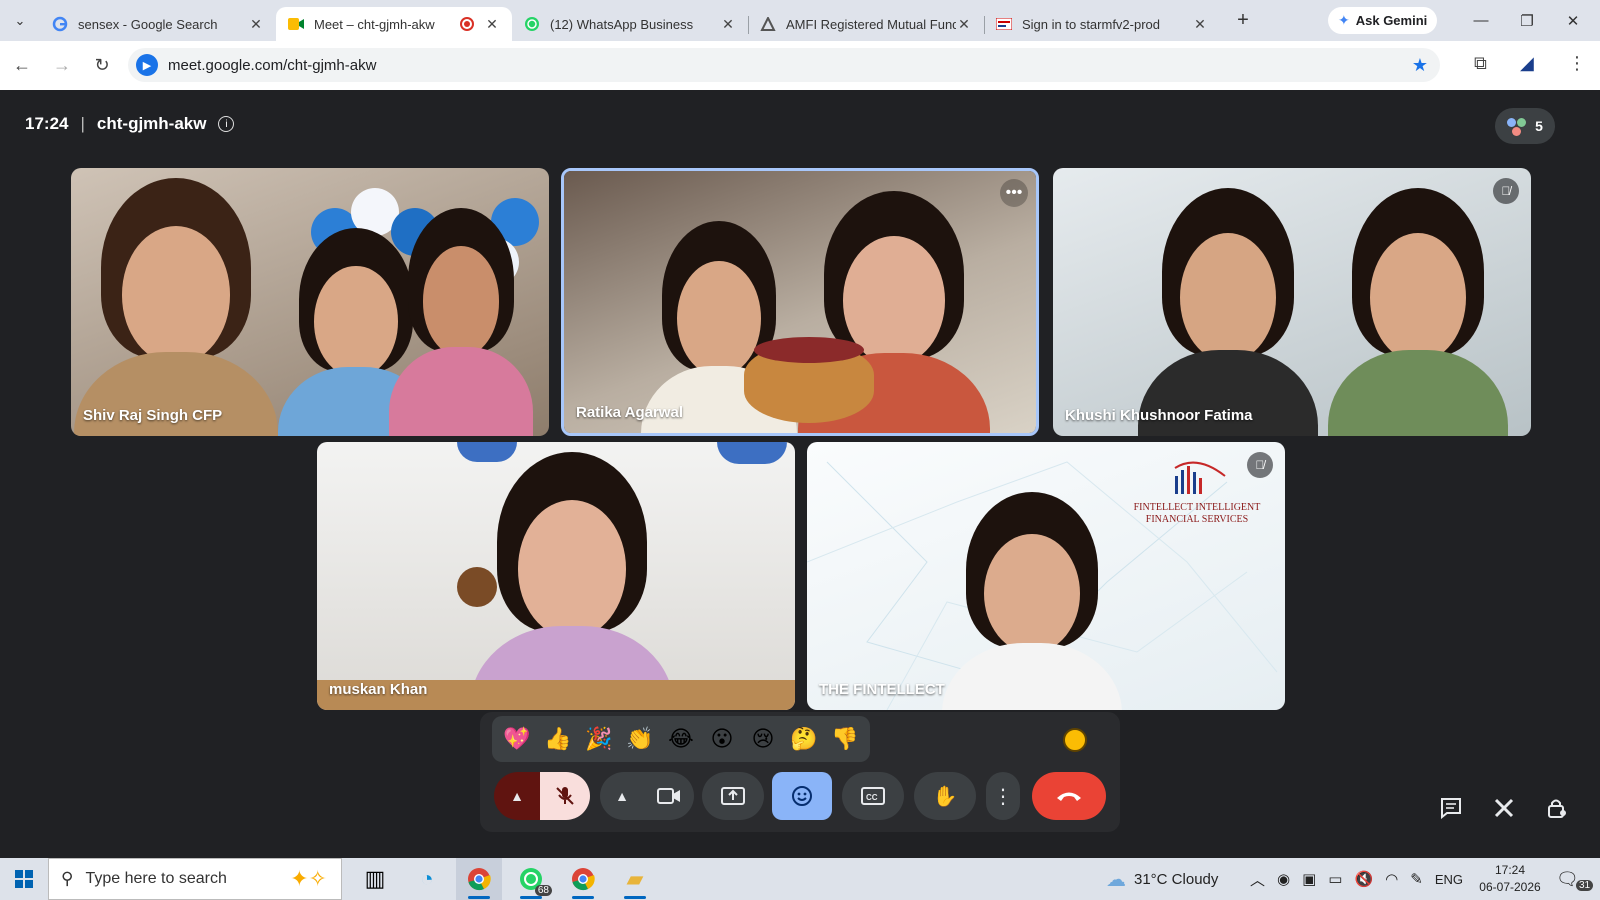 The image size is (1600, 900). I want to click on input-language: ENG, so click(1449, 879).